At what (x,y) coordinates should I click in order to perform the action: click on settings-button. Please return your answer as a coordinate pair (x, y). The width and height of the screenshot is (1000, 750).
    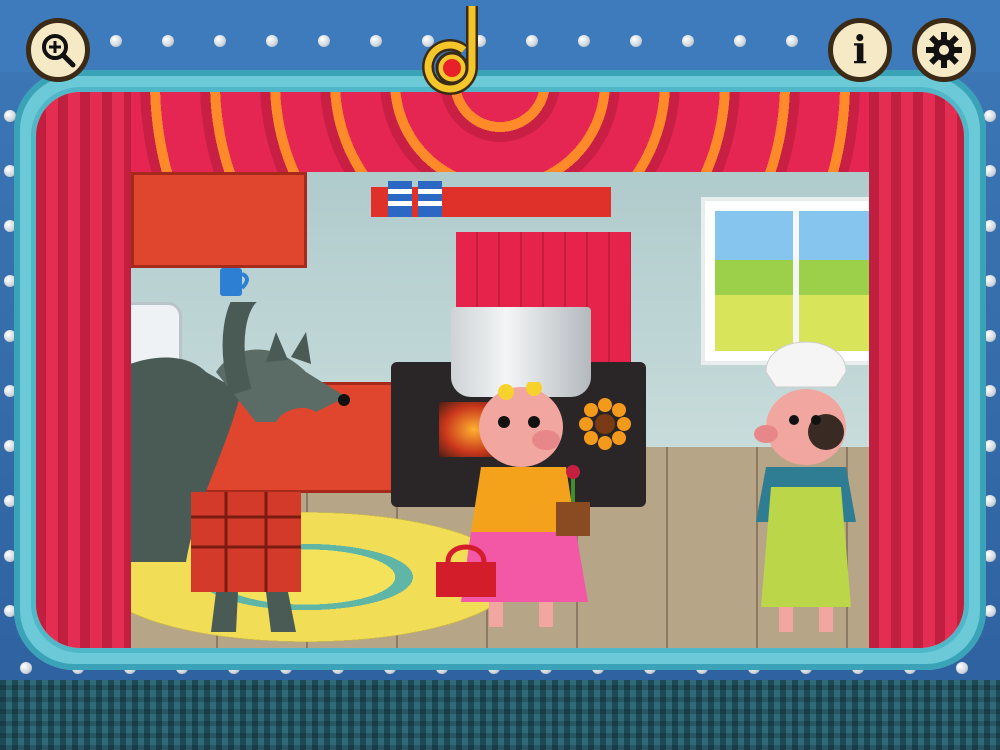
    Looking at the image, I should click on (944, 50).